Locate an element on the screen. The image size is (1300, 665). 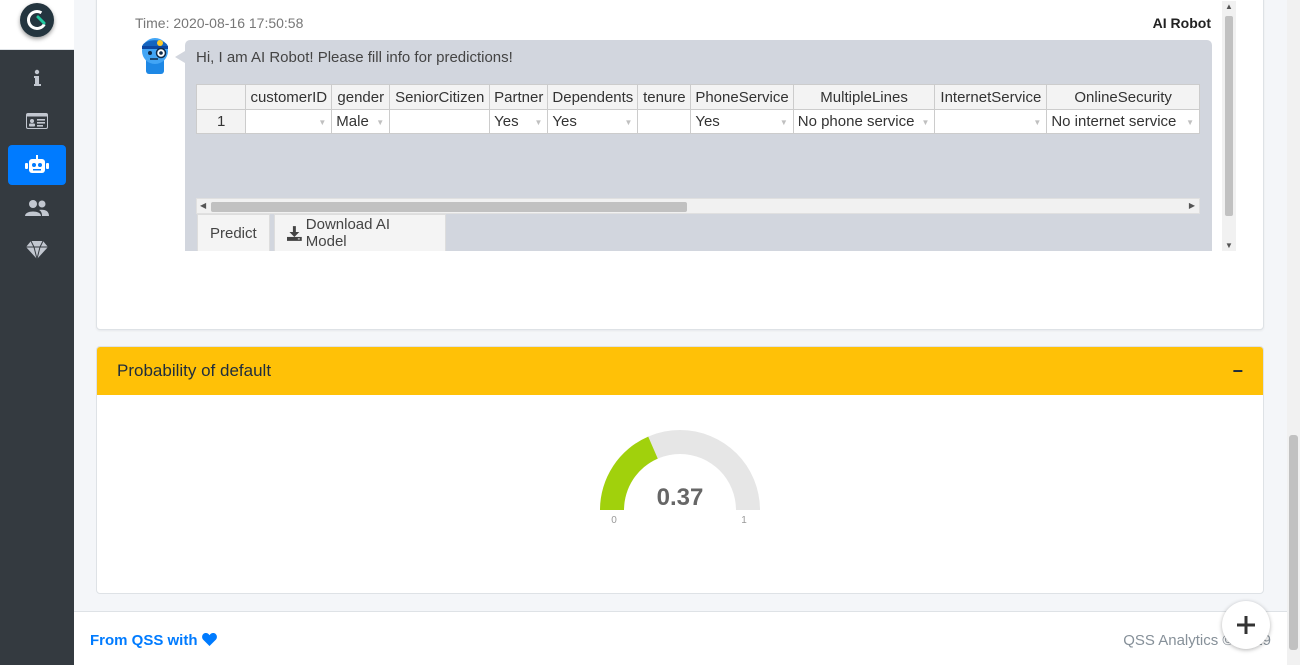
sidebar-item-info is located at coordinates (37, 78).